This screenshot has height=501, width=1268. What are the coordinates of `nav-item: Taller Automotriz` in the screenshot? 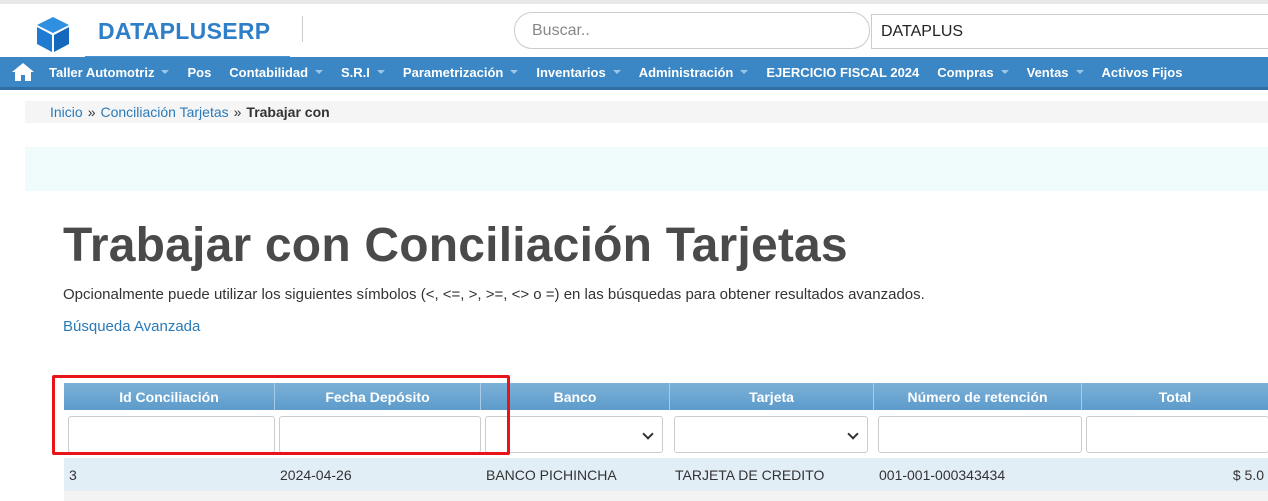 It's located at (109, 72).